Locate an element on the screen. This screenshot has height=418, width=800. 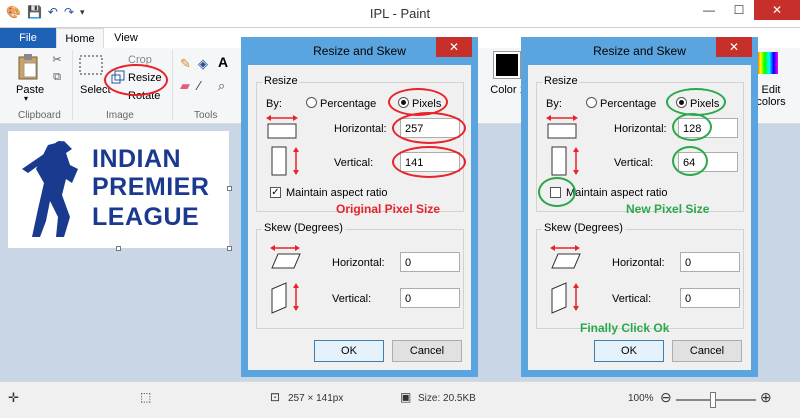
click-ok-annotation: Finally Click Ok is located at coordinates (625, 328).